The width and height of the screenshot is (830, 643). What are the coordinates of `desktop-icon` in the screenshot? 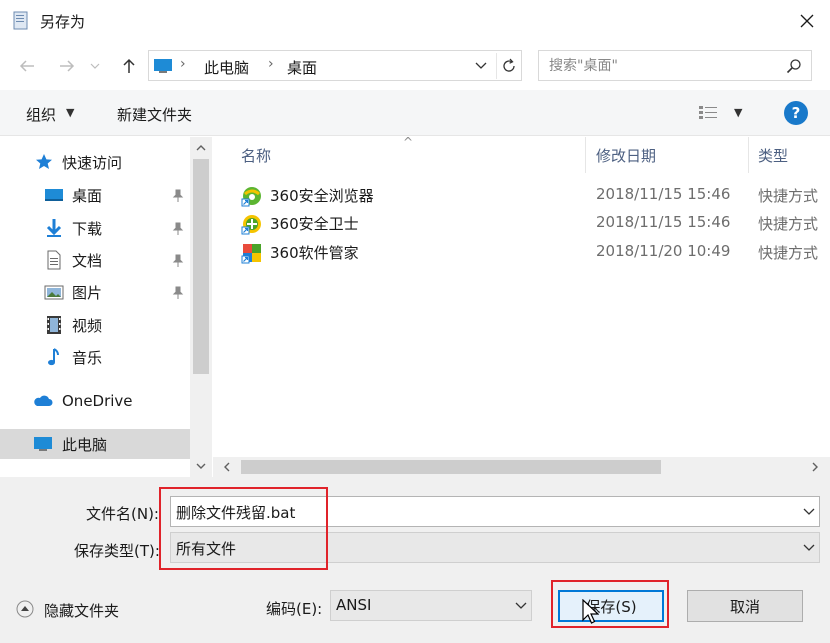 It's located at (54, 195).